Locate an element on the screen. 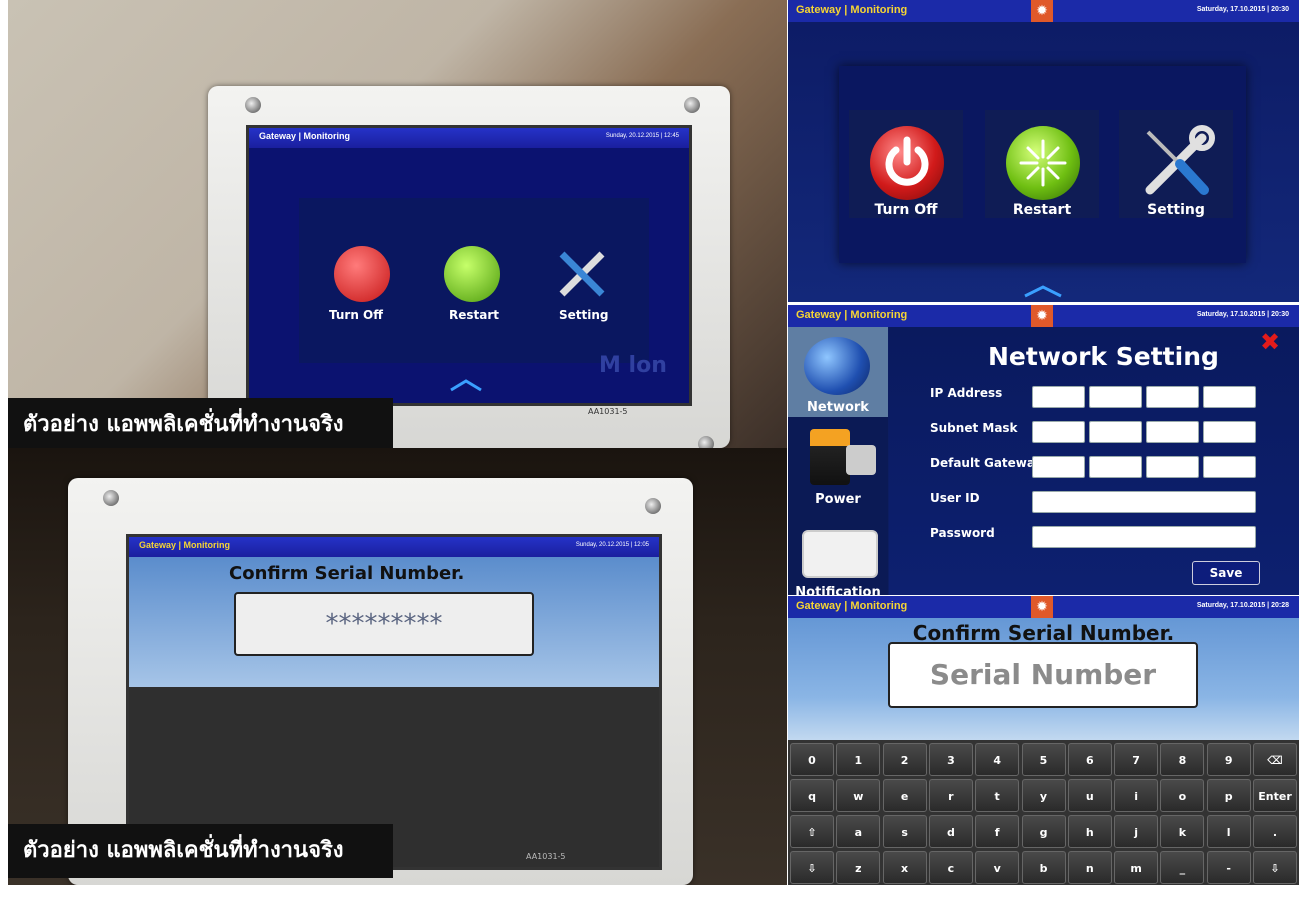  key-2-2: s is located at coordinates (904, 831).